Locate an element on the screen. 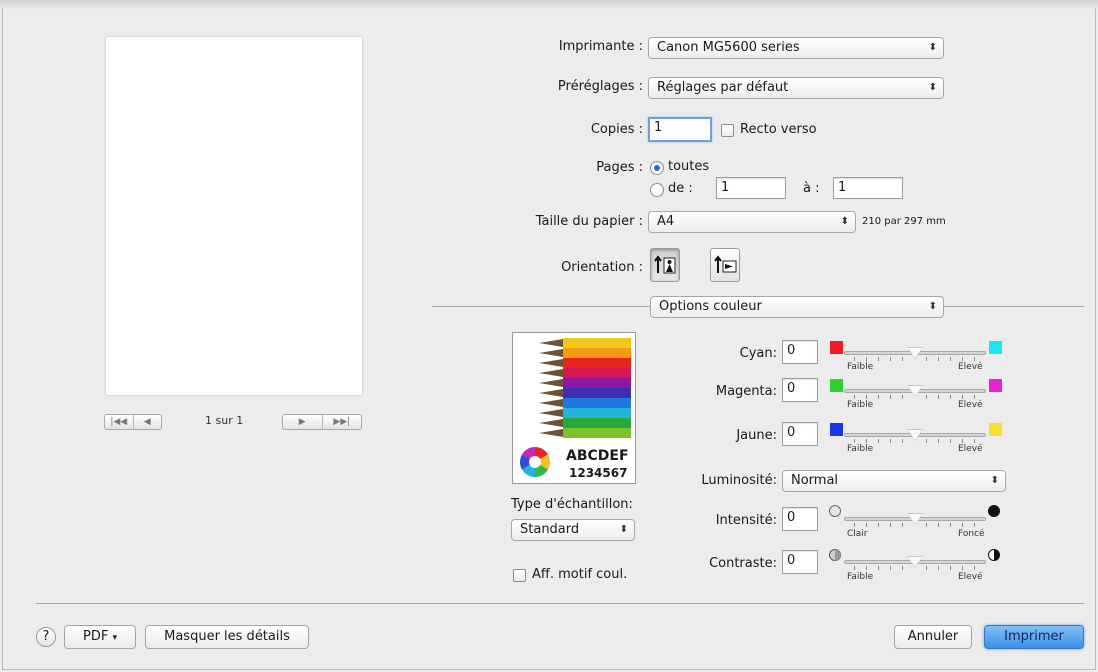 The image size is (1098, 672). yellow-high-swatch is located at coordinates (995, 429).